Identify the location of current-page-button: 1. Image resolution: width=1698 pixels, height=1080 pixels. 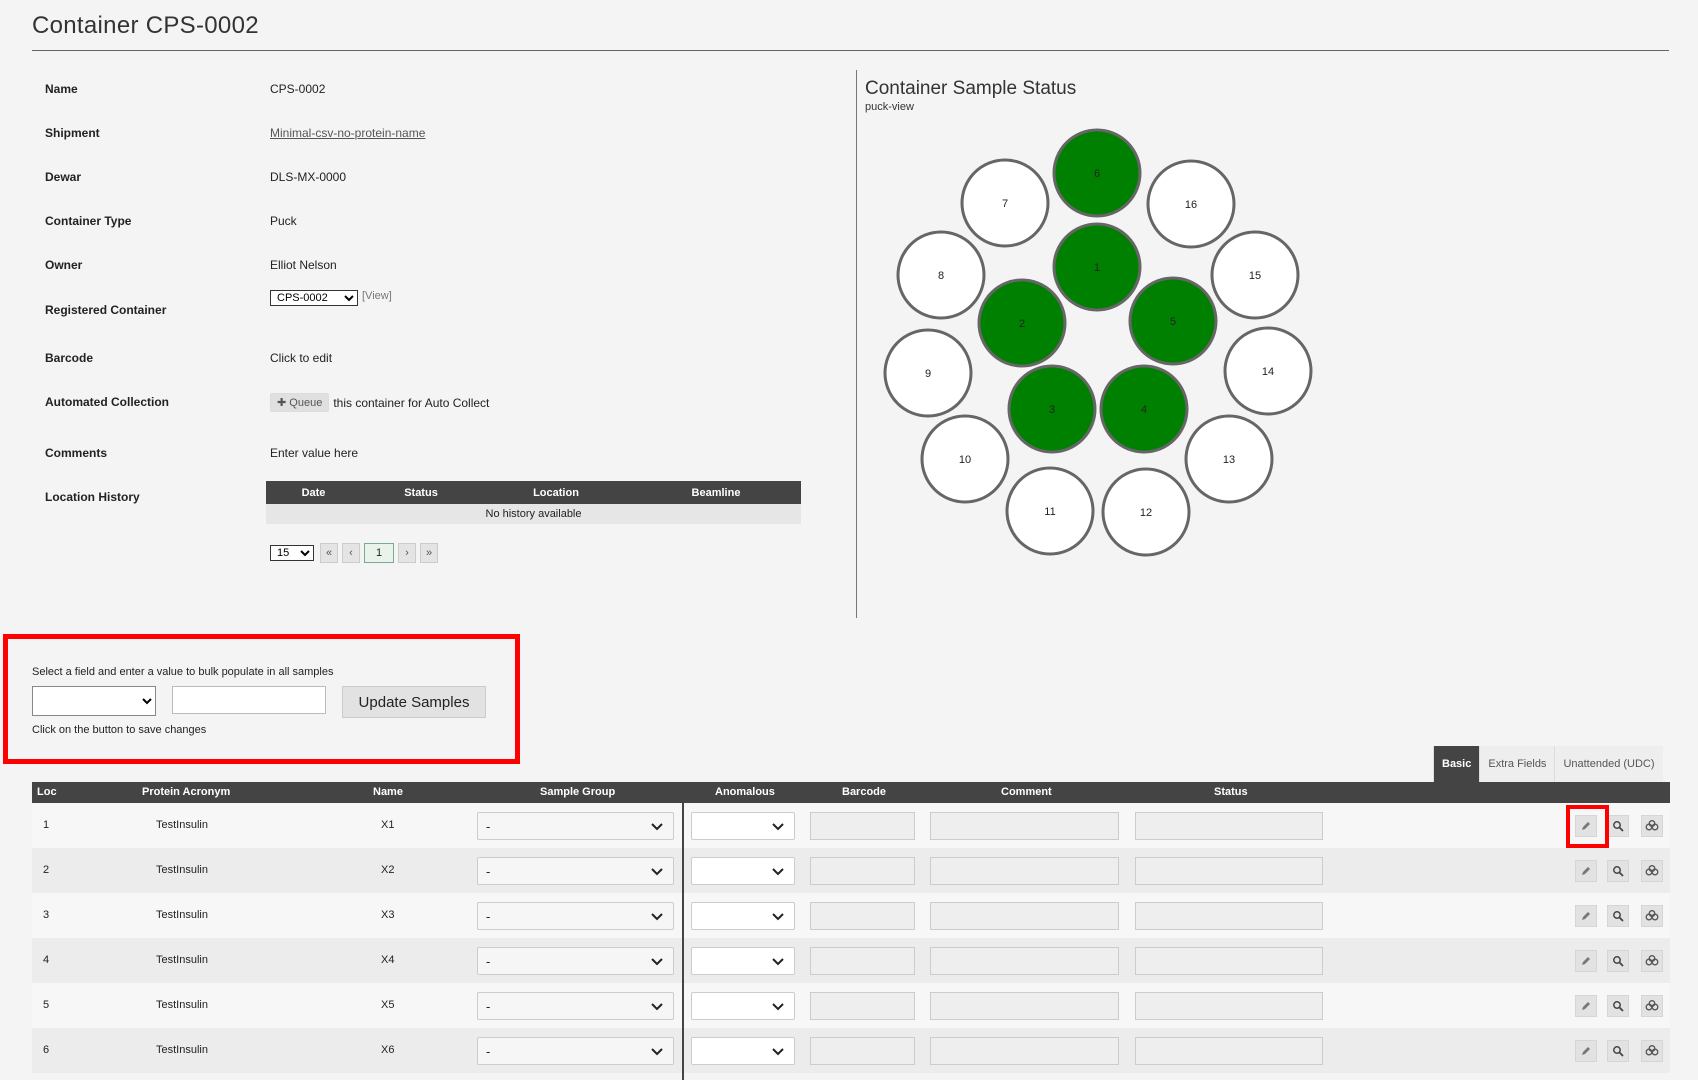
(379, 553).